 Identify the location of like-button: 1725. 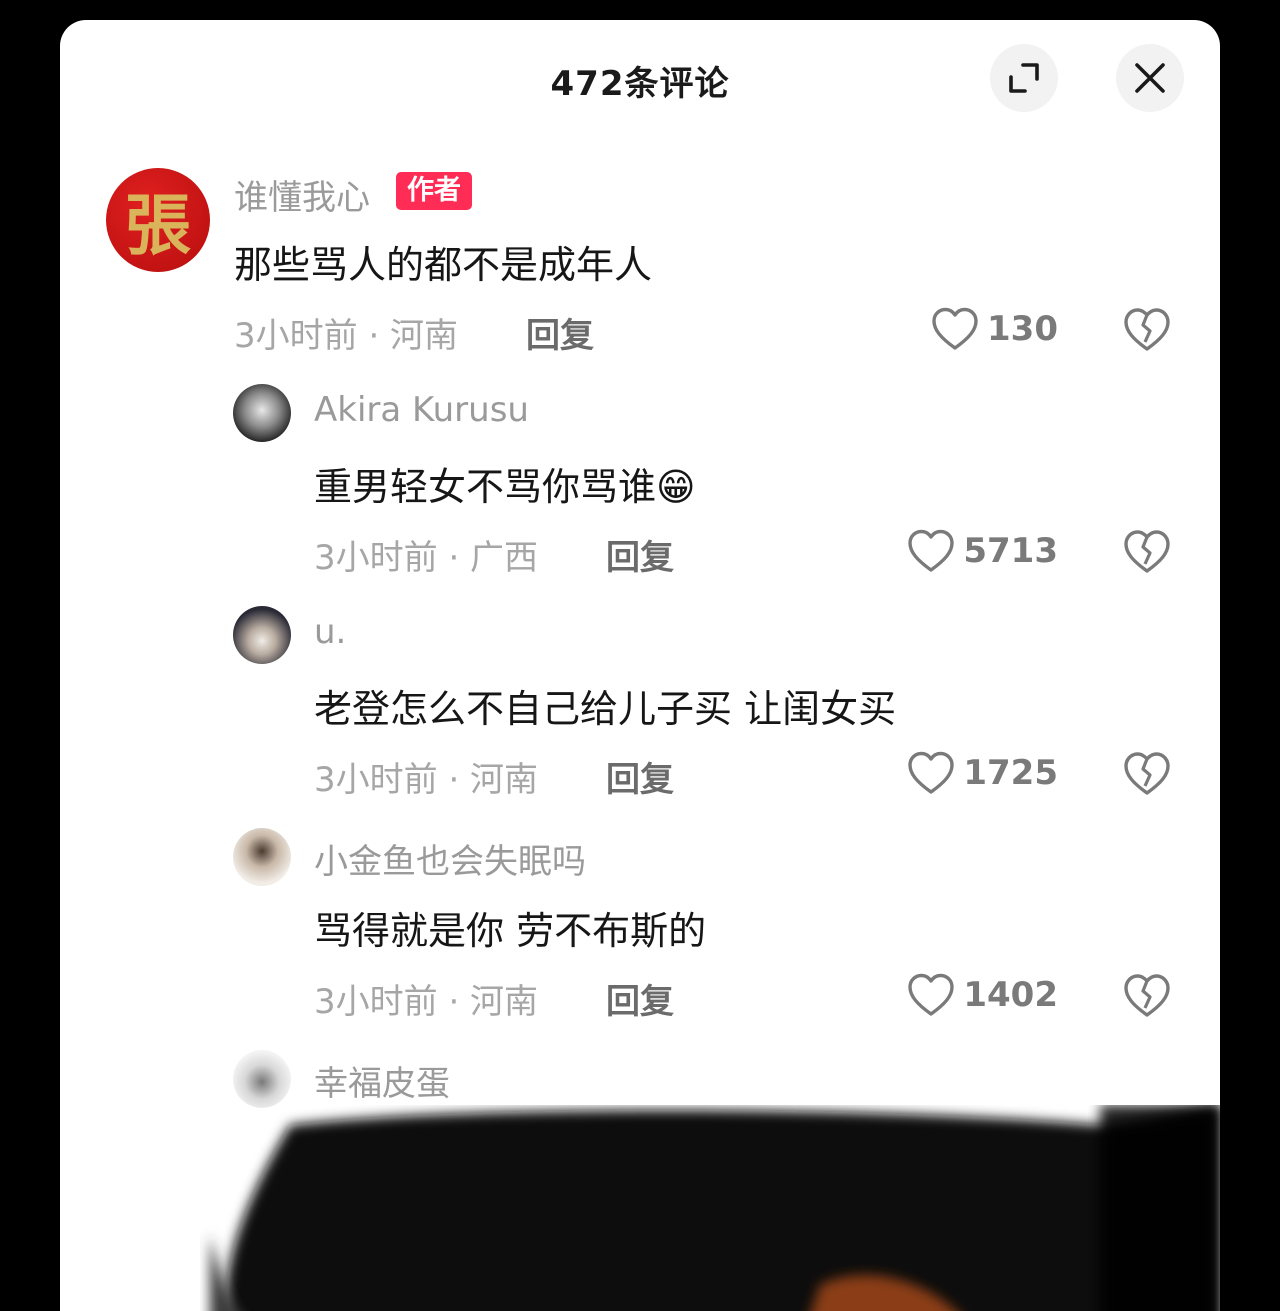
(982, 773).